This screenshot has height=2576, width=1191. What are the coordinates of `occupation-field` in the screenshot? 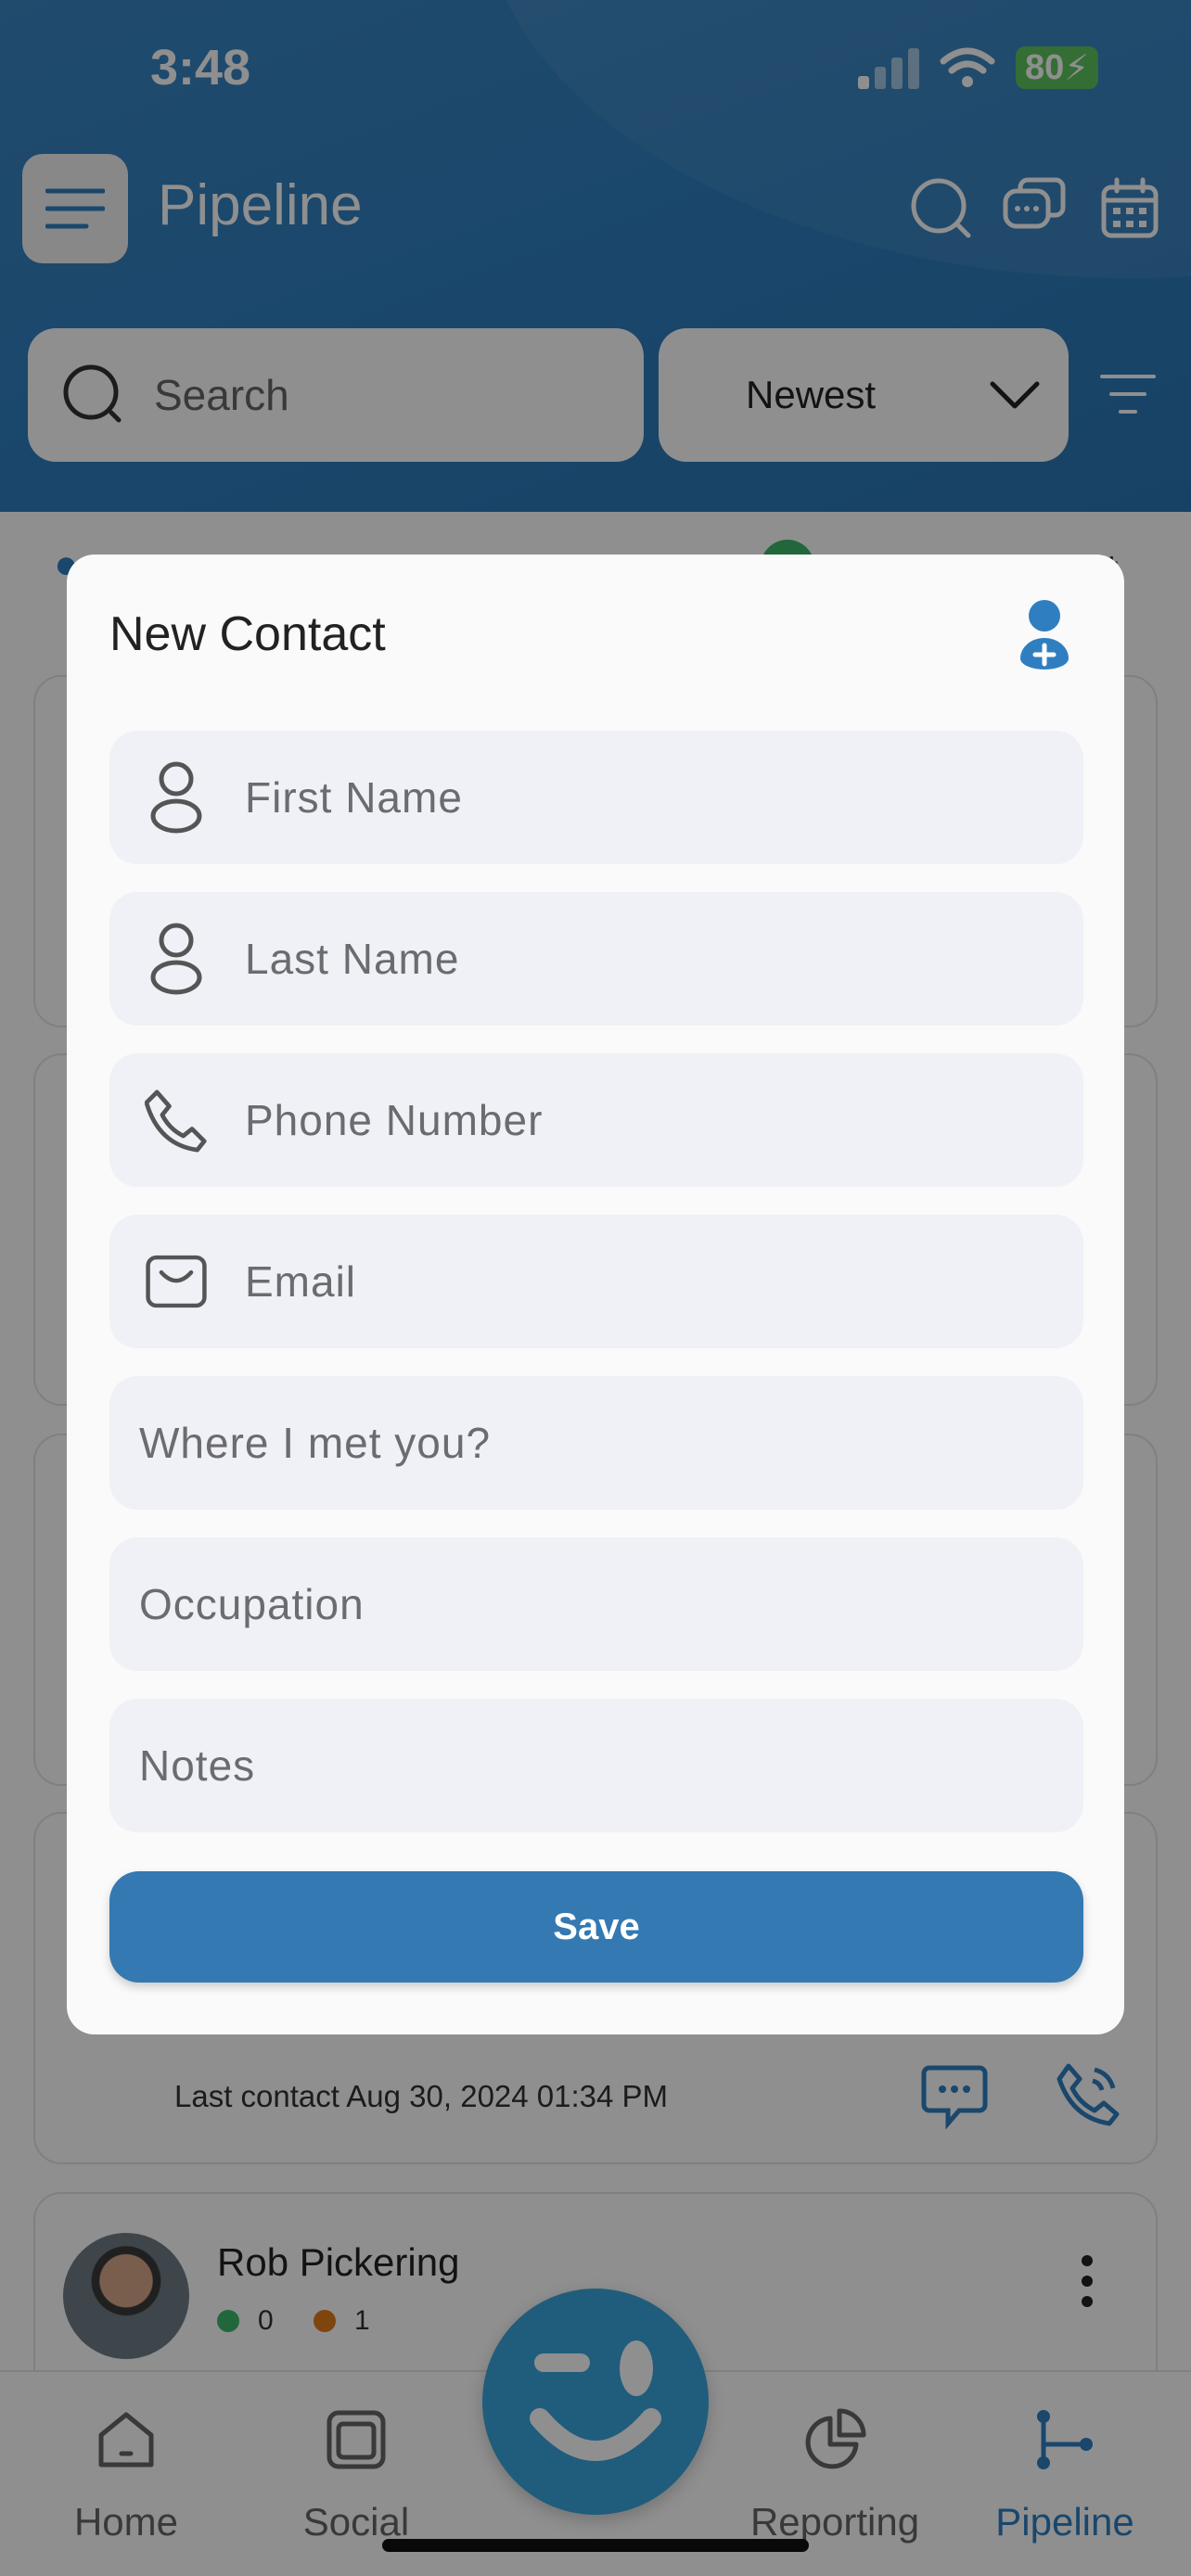 It's located at (596, 1604).